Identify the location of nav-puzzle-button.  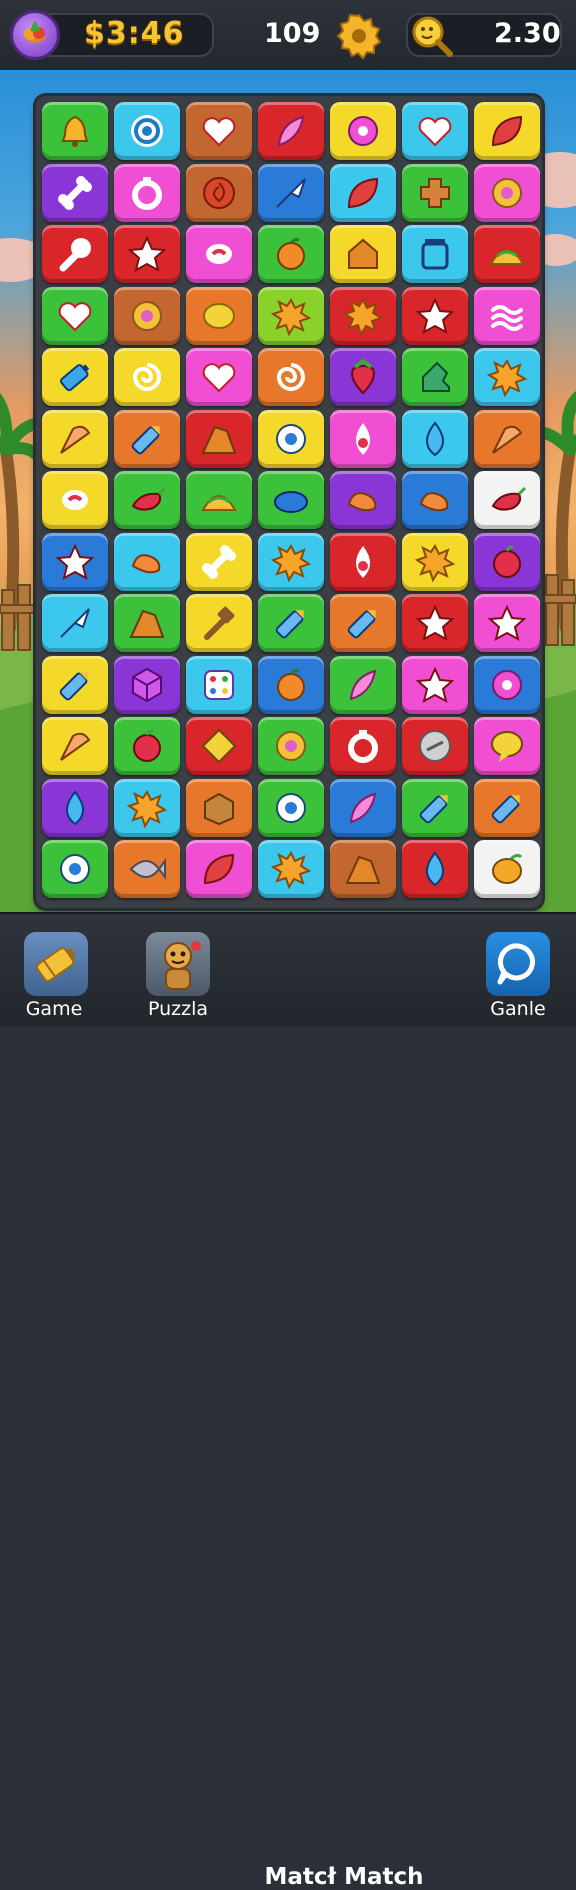
(178, 964).